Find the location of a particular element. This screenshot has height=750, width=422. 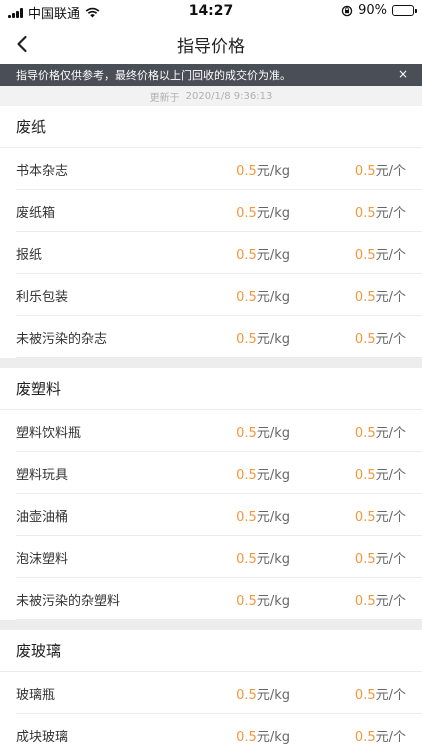

list-item: 报纸 0.5元/kg 0.5元/个 is located at coordinates (211, 253).